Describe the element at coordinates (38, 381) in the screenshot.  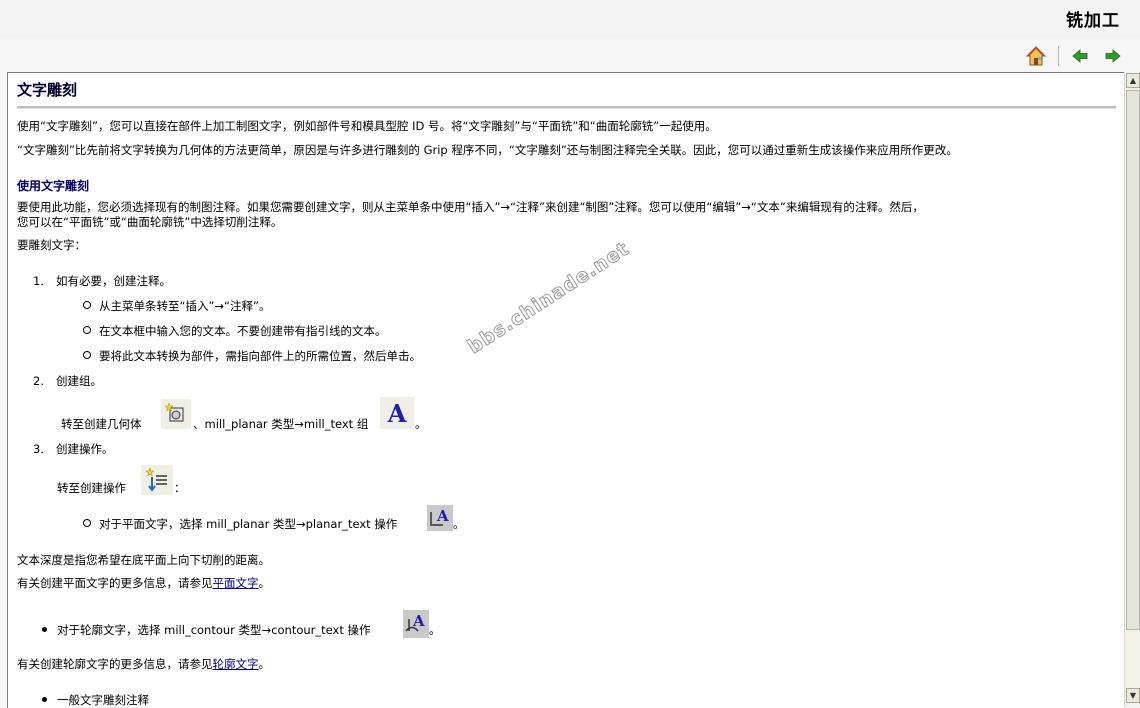
I see `step-number: 2.` at that location.